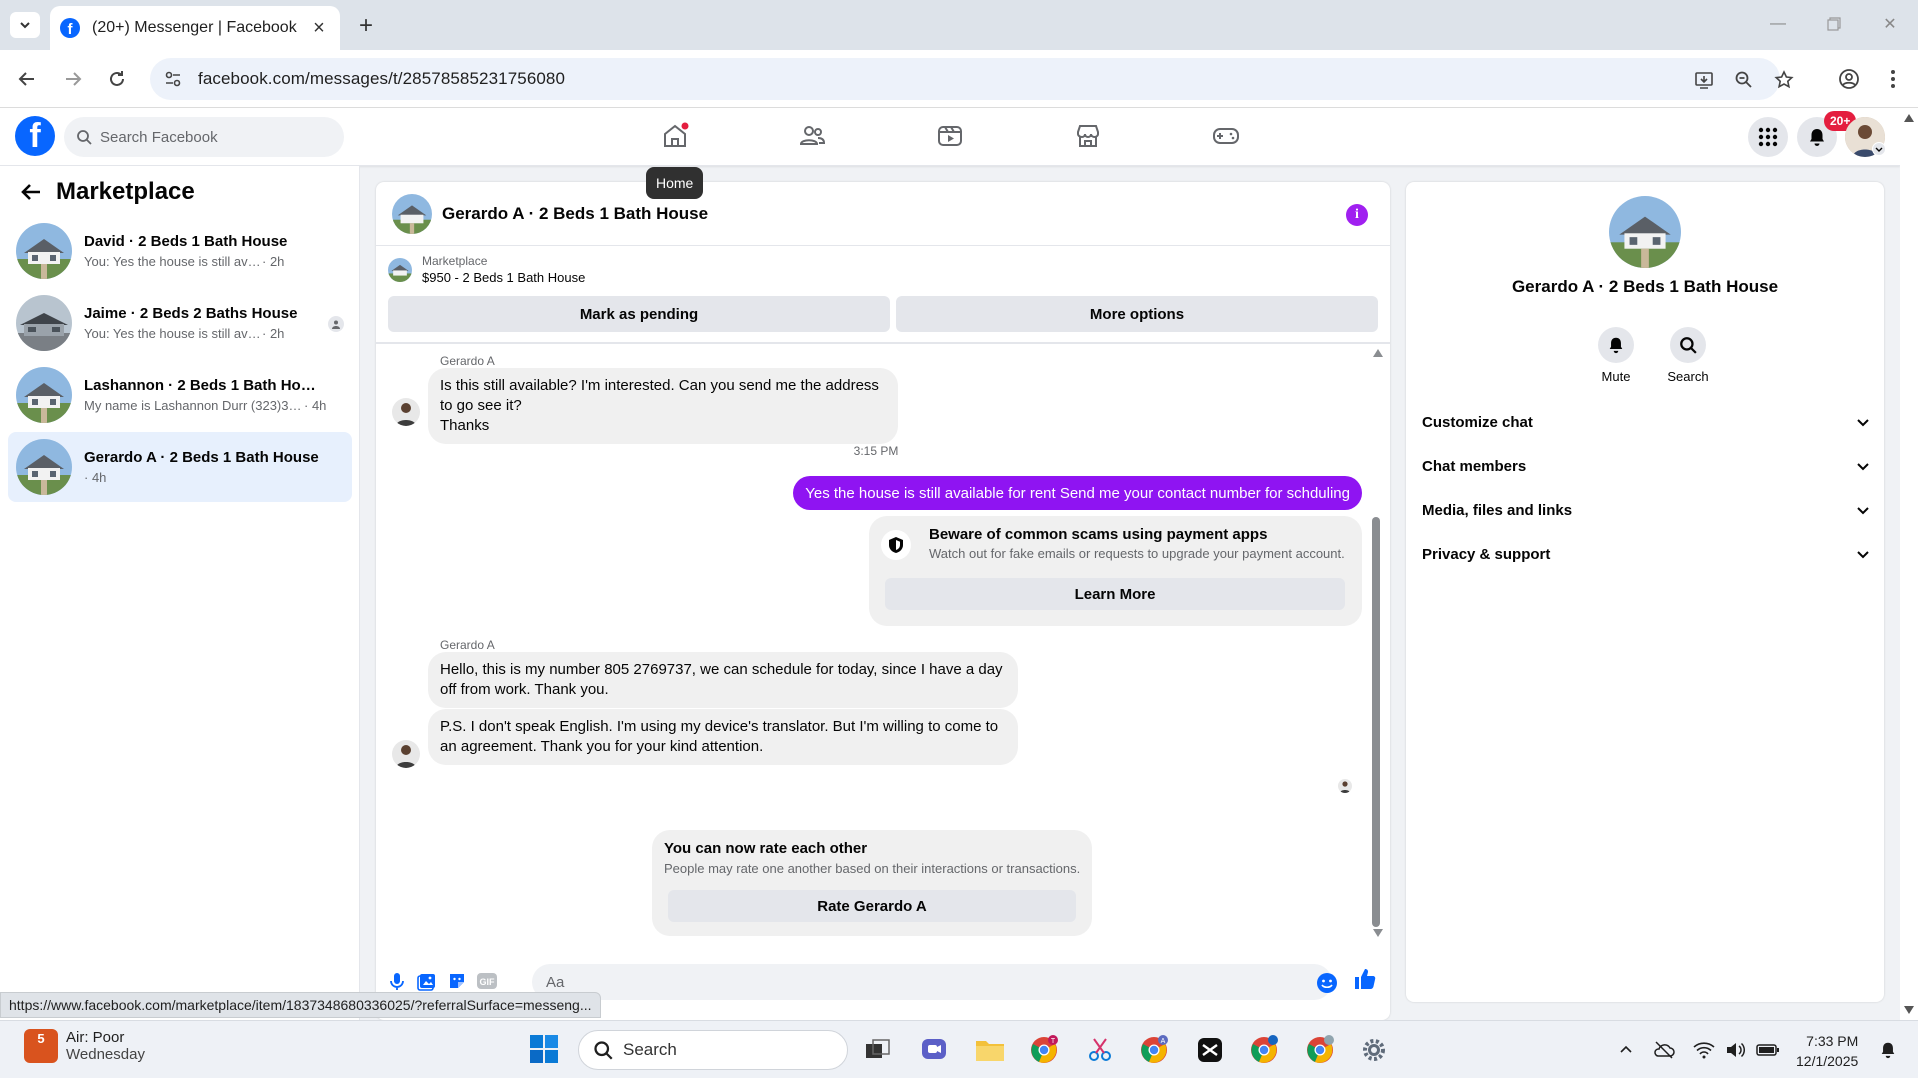  I want to click on microphone-icon, so click(397, 981).